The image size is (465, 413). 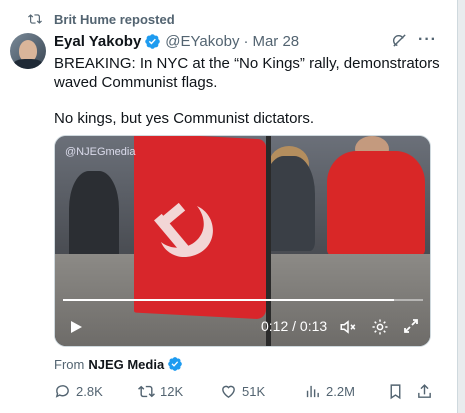 What do you see at coordinates (97, 41) in the screenshot?
I see `author-name: Eyal Yakoby` at bounding box center [97, 41].